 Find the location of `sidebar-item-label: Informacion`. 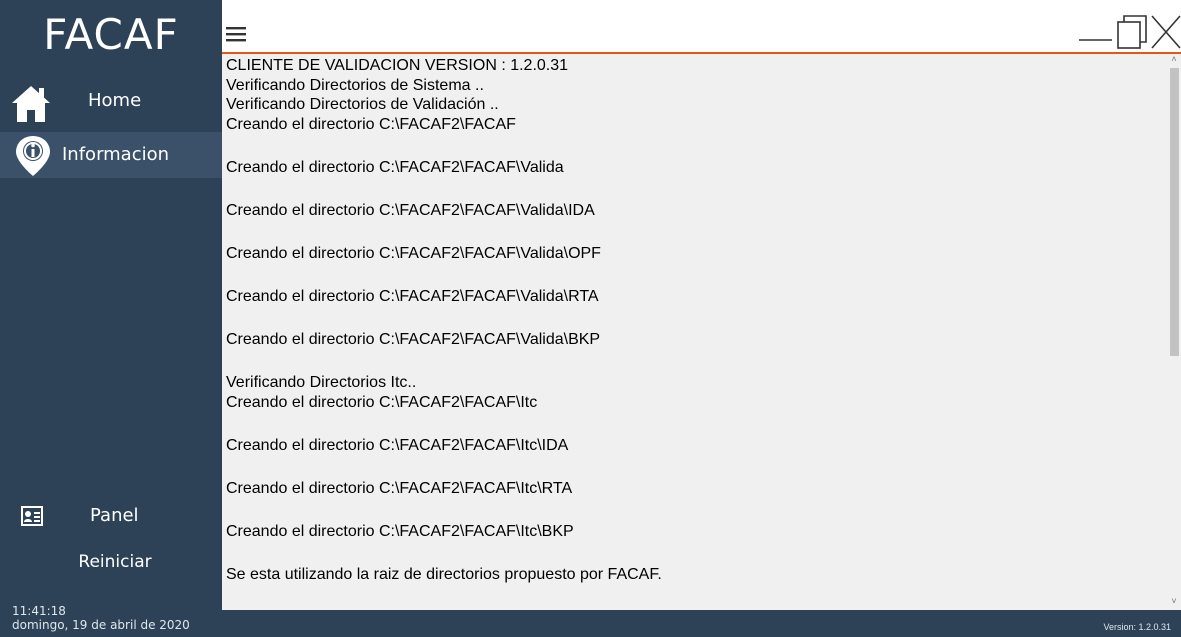

sidebar-item-label: Informacion is located at coordinates (116, 154).